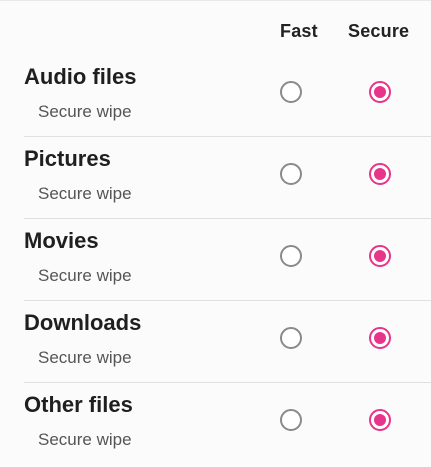 The height and width of the screenshot is (467, 431). What do you see at coordinates (67, 158) in the screenshot?
I see `item-title: Pictures` at bounding box center [67, 158].